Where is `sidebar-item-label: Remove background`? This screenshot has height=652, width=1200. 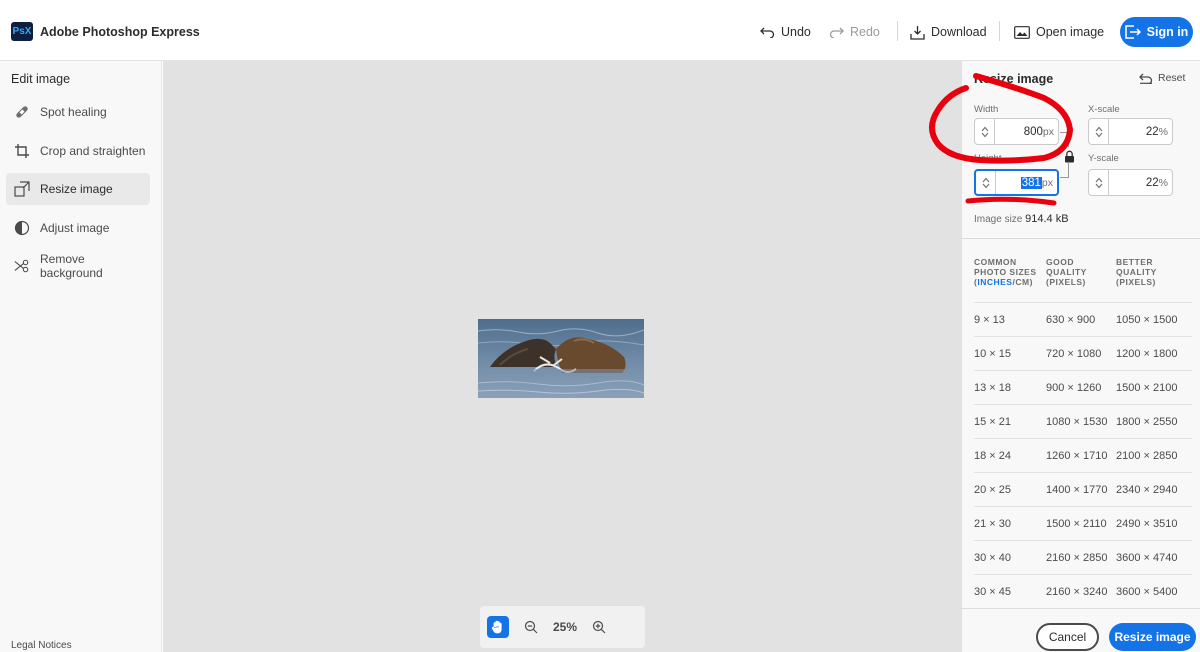
sidebar-item-label: Remove background is located at coordinates (71, 266).